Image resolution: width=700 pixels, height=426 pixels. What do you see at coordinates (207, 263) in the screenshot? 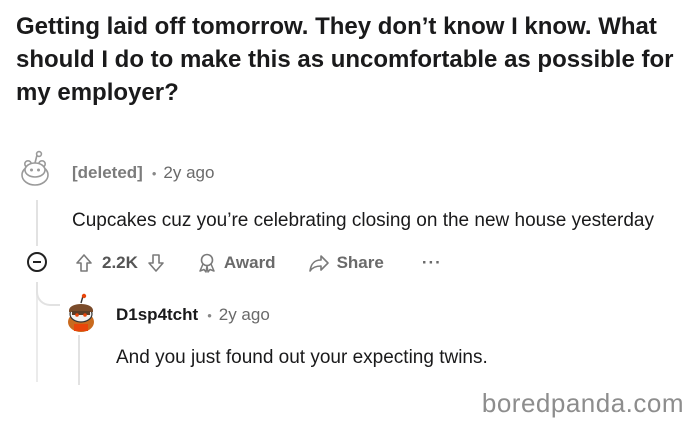
I see `award-icon` at bounding box center [207, 263].